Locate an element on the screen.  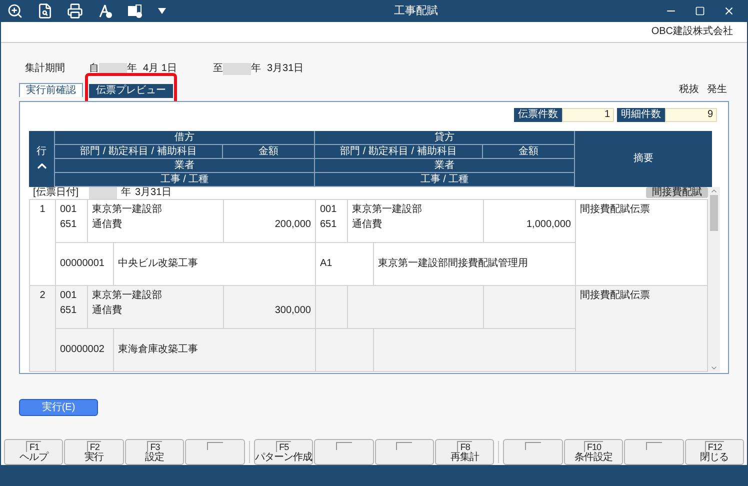
key-label: F8 is located at coordinates (464, 446).